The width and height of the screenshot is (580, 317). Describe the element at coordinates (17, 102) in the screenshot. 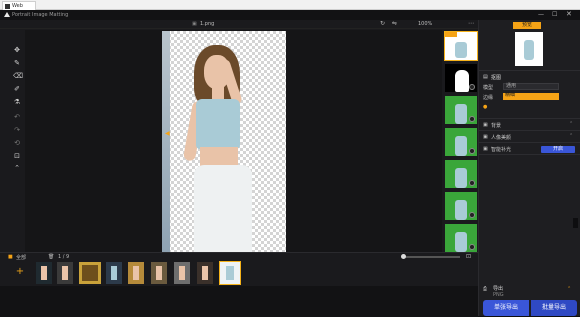

I see `bucket-icon: ⚗` at that location.